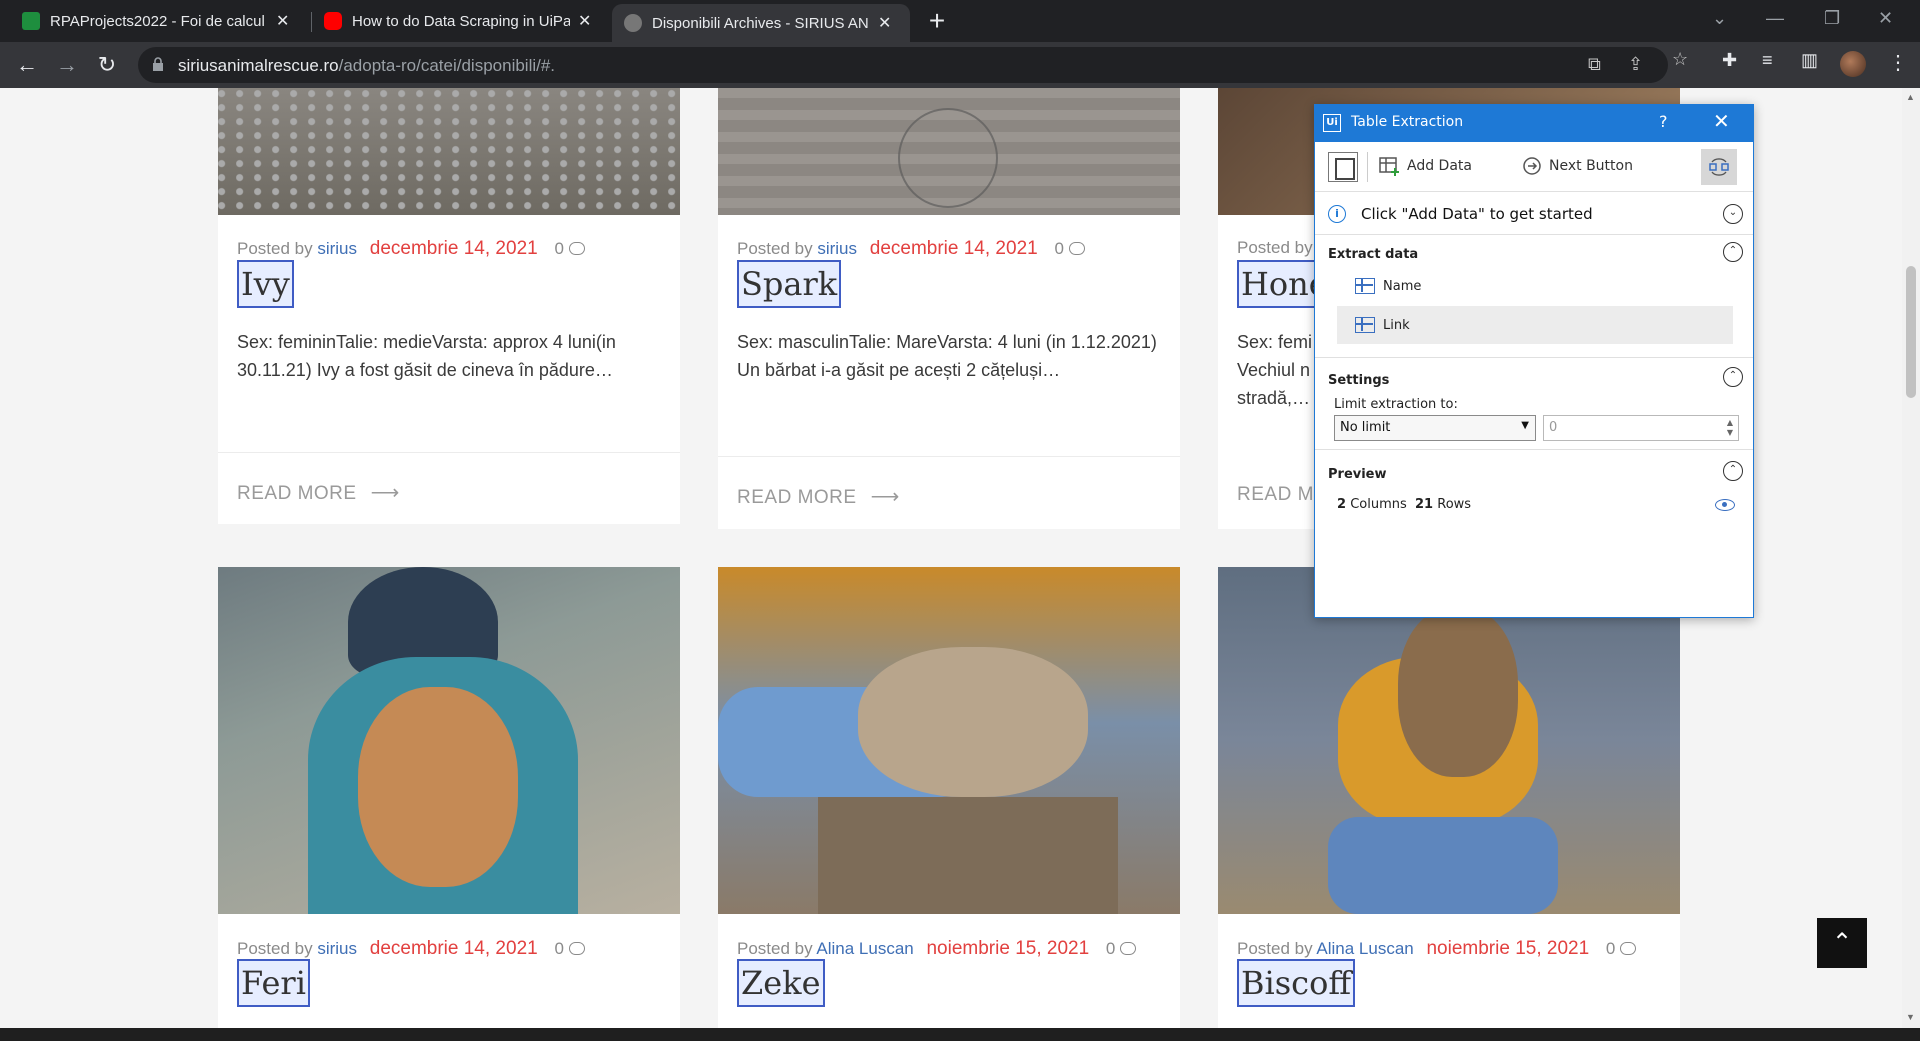 This screenshot has width=1920, height=1041. I want to click on dialog-titlebar: Ui Table Extraction ? ✕, so click(1534, 123).